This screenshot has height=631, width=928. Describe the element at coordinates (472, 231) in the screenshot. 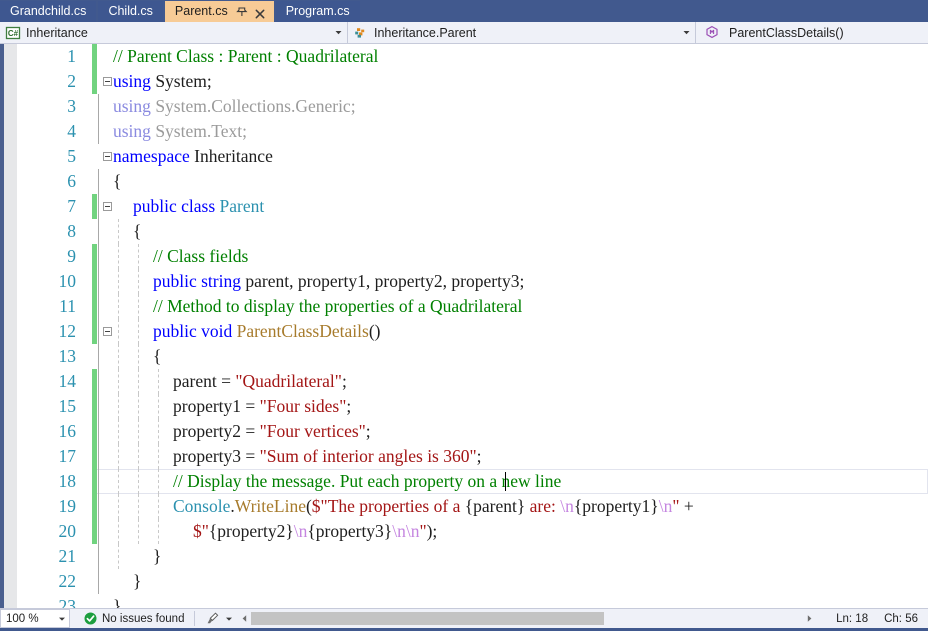

I see `code-line: 8{` at that location.